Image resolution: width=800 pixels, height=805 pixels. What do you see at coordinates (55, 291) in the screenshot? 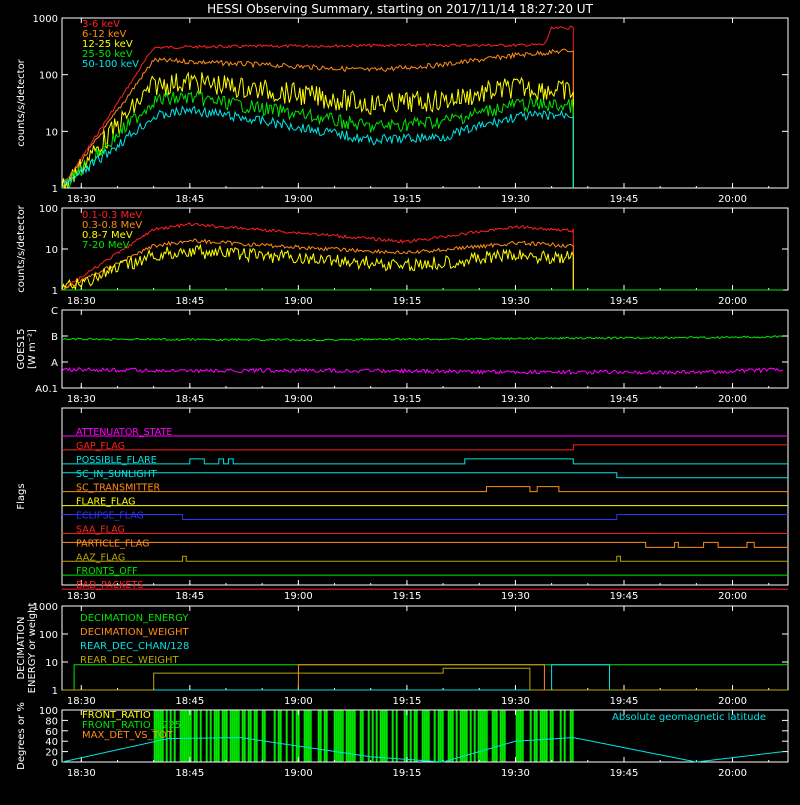
I see `gamma-ytick-label: 1` at bounding box center [55, 291].